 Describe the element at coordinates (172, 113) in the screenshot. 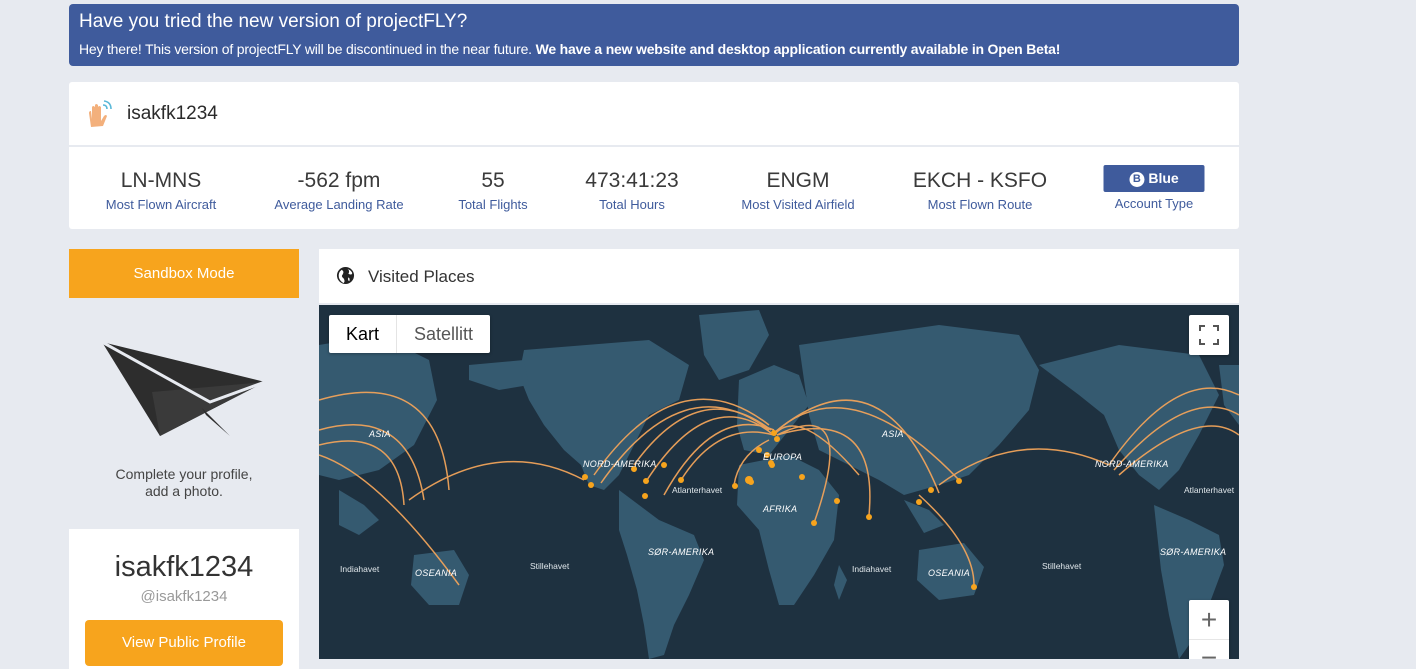

I see `profile-username: isakfk1234` at that location.